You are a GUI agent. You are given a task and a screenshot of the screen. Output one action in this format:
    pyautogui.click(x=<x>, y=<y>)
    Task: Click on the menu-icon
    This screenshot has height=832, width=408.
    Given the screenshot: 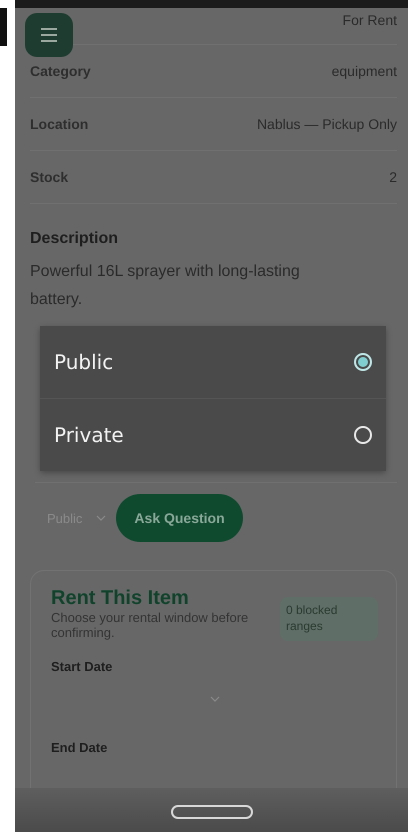 What is the action you would take?
    pyautogui.click(x=49, y=35)
    